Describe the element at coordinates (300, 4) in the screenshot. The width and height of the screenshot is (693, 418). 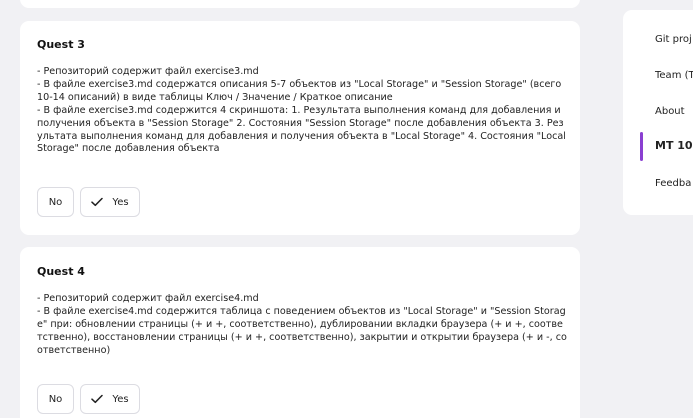
I see `previous-quest-card` at that location.